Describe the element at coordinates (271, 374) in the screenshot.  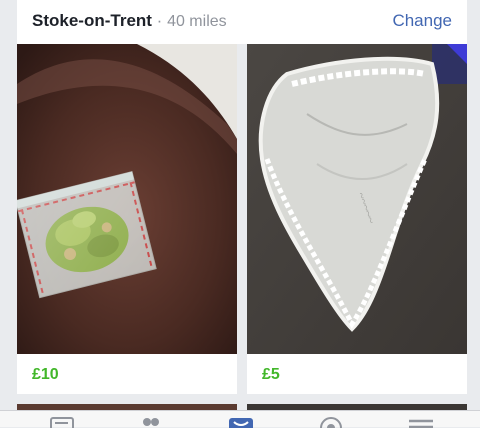
I see `listing-price: £5` at that location.